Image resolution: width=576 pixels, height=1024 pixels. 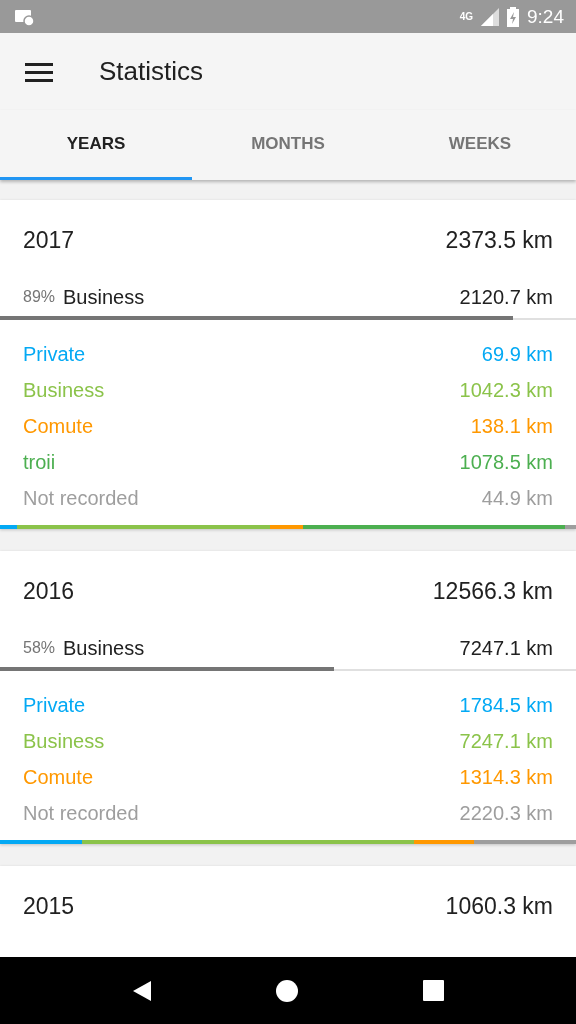 What do you see at coordinates (49, 240) in the screenshot?
I see `year-label: 2017` at bounding box center [49, 240].